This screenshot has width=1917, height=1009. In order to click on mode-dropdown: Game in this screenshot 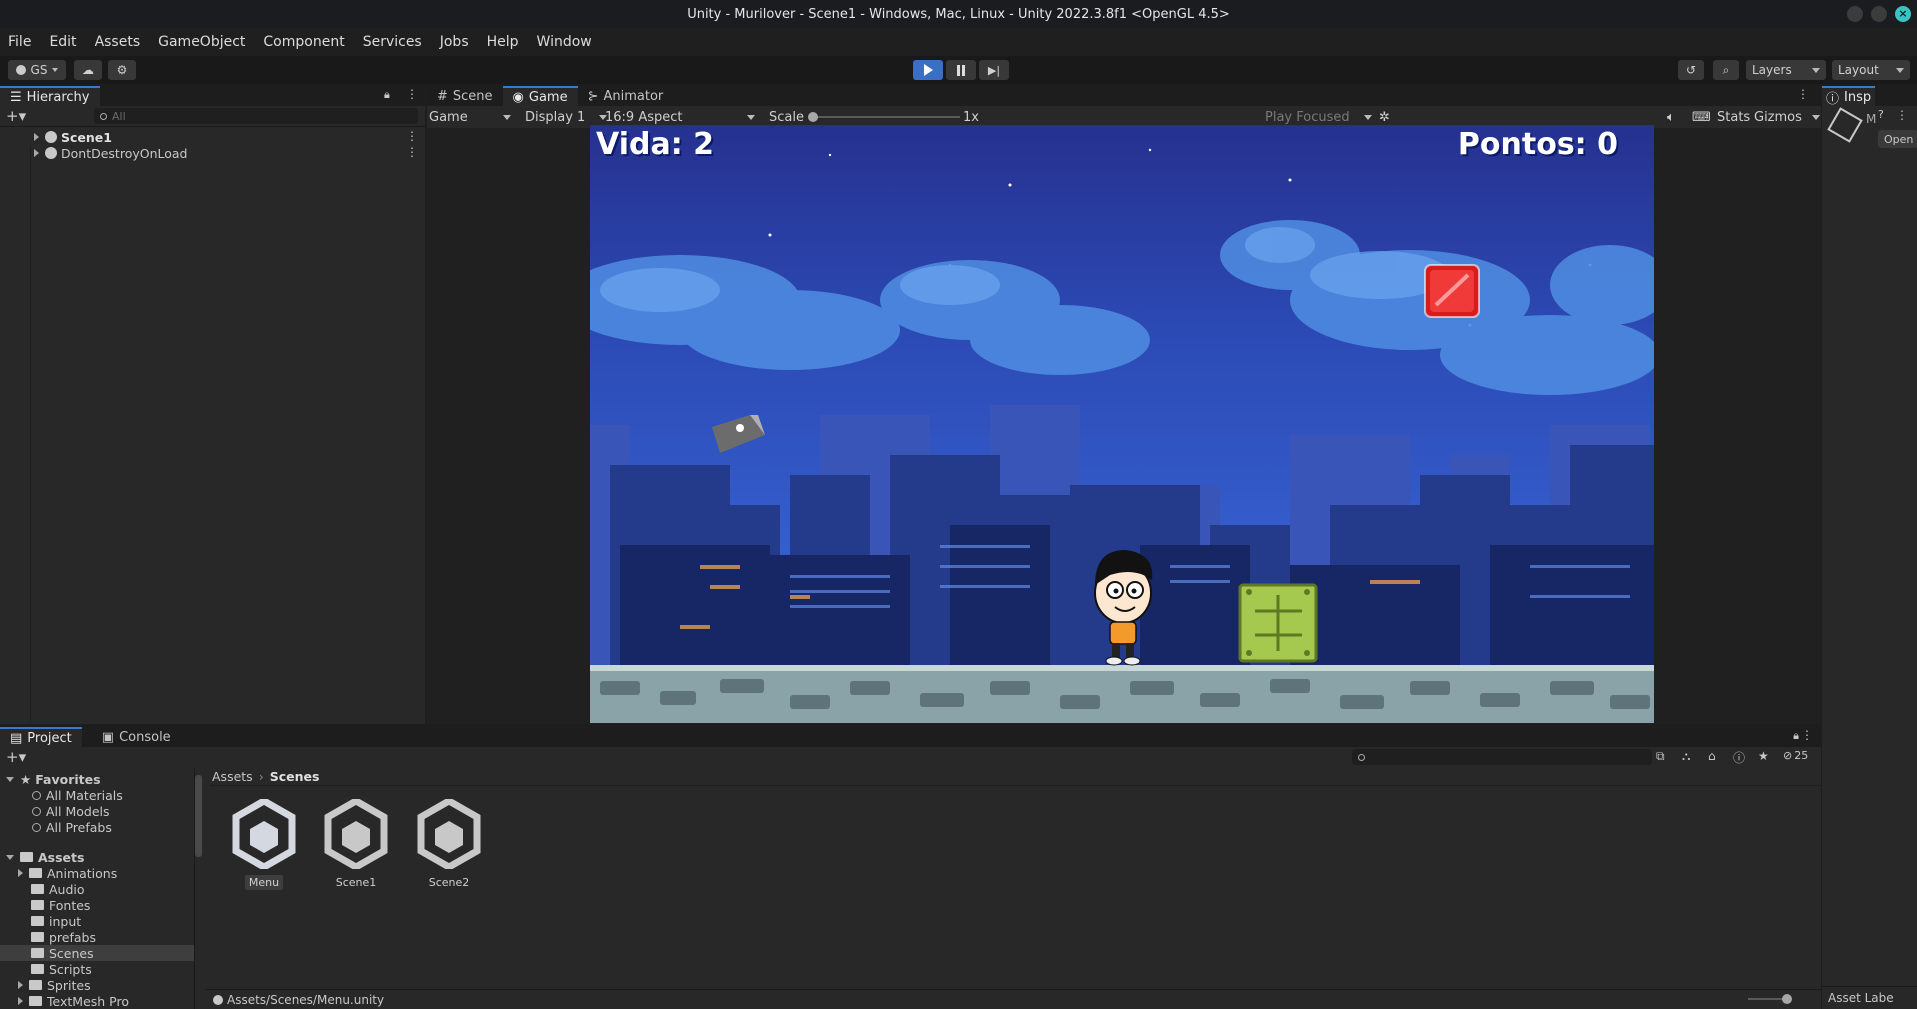, I will do `click(472, 117)`.